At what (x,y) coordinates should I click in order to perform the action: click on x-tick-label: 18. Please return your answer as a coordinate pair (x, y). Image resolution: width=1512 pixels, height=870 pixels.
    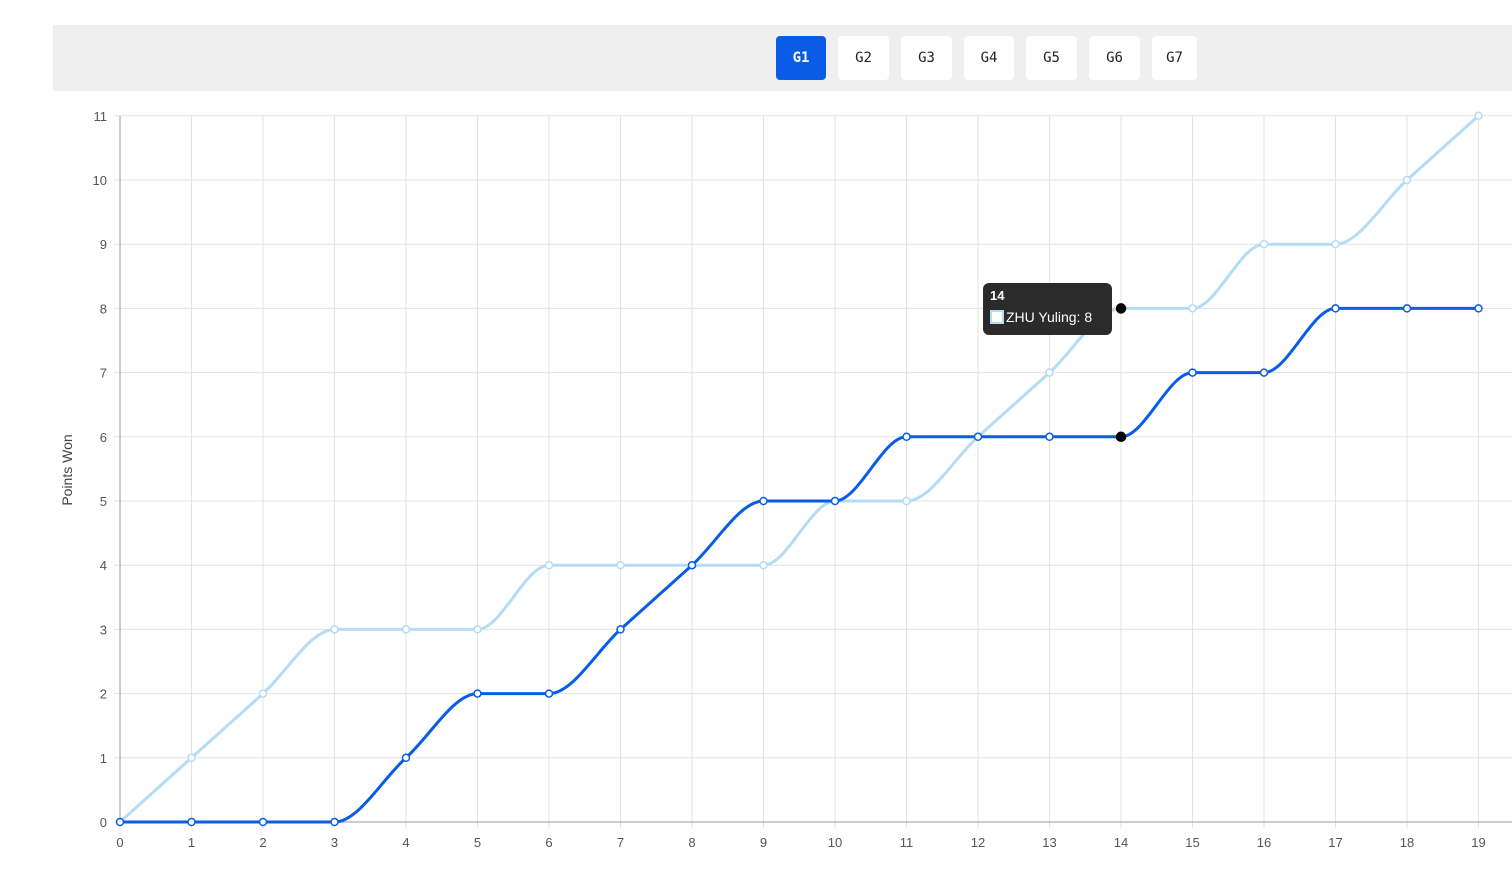
    Looking at the image, I should click on (1407, 842).